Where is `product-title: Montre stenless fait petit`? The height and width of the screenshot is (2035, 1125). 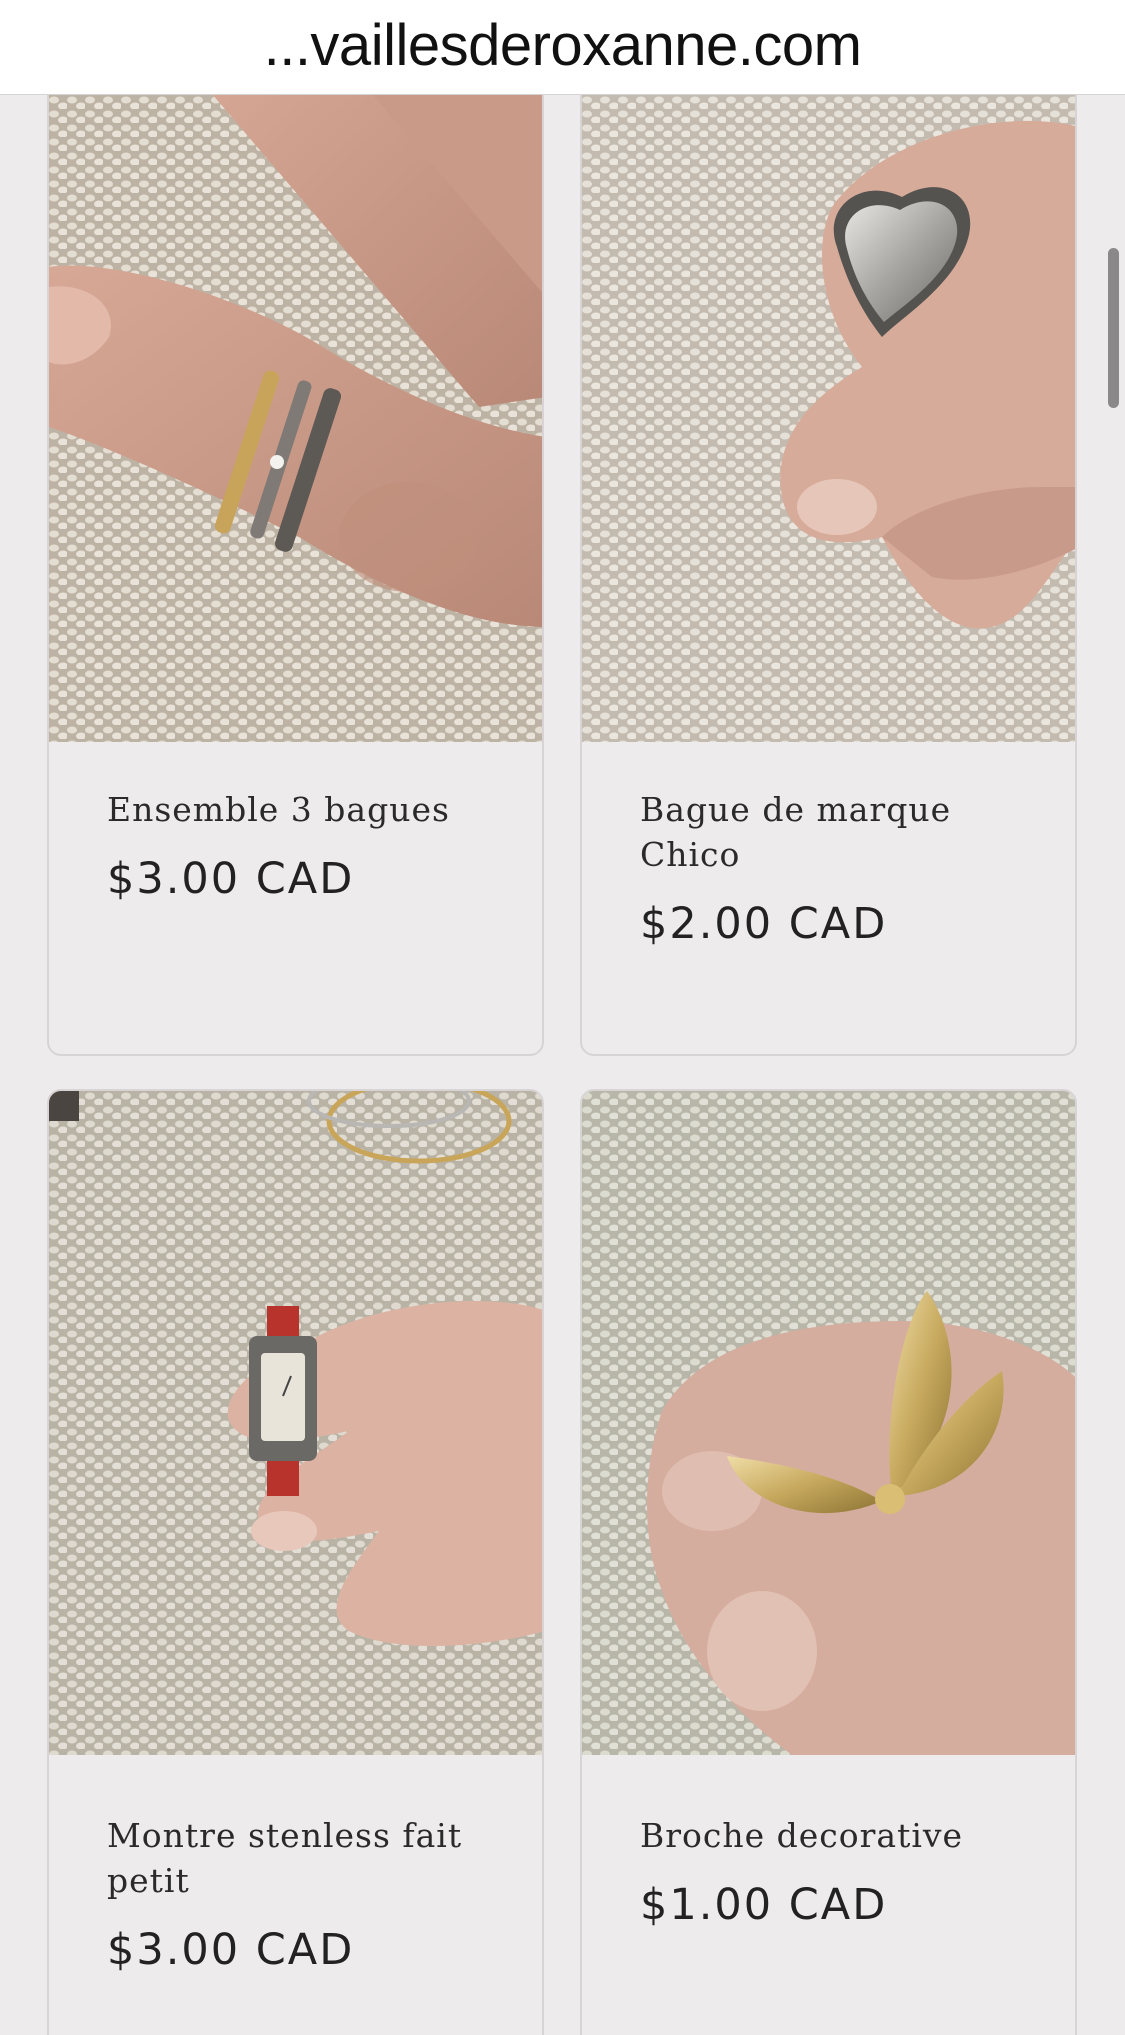
product-title: Montre stenless fait petit is located at coordinates (309, 1858).